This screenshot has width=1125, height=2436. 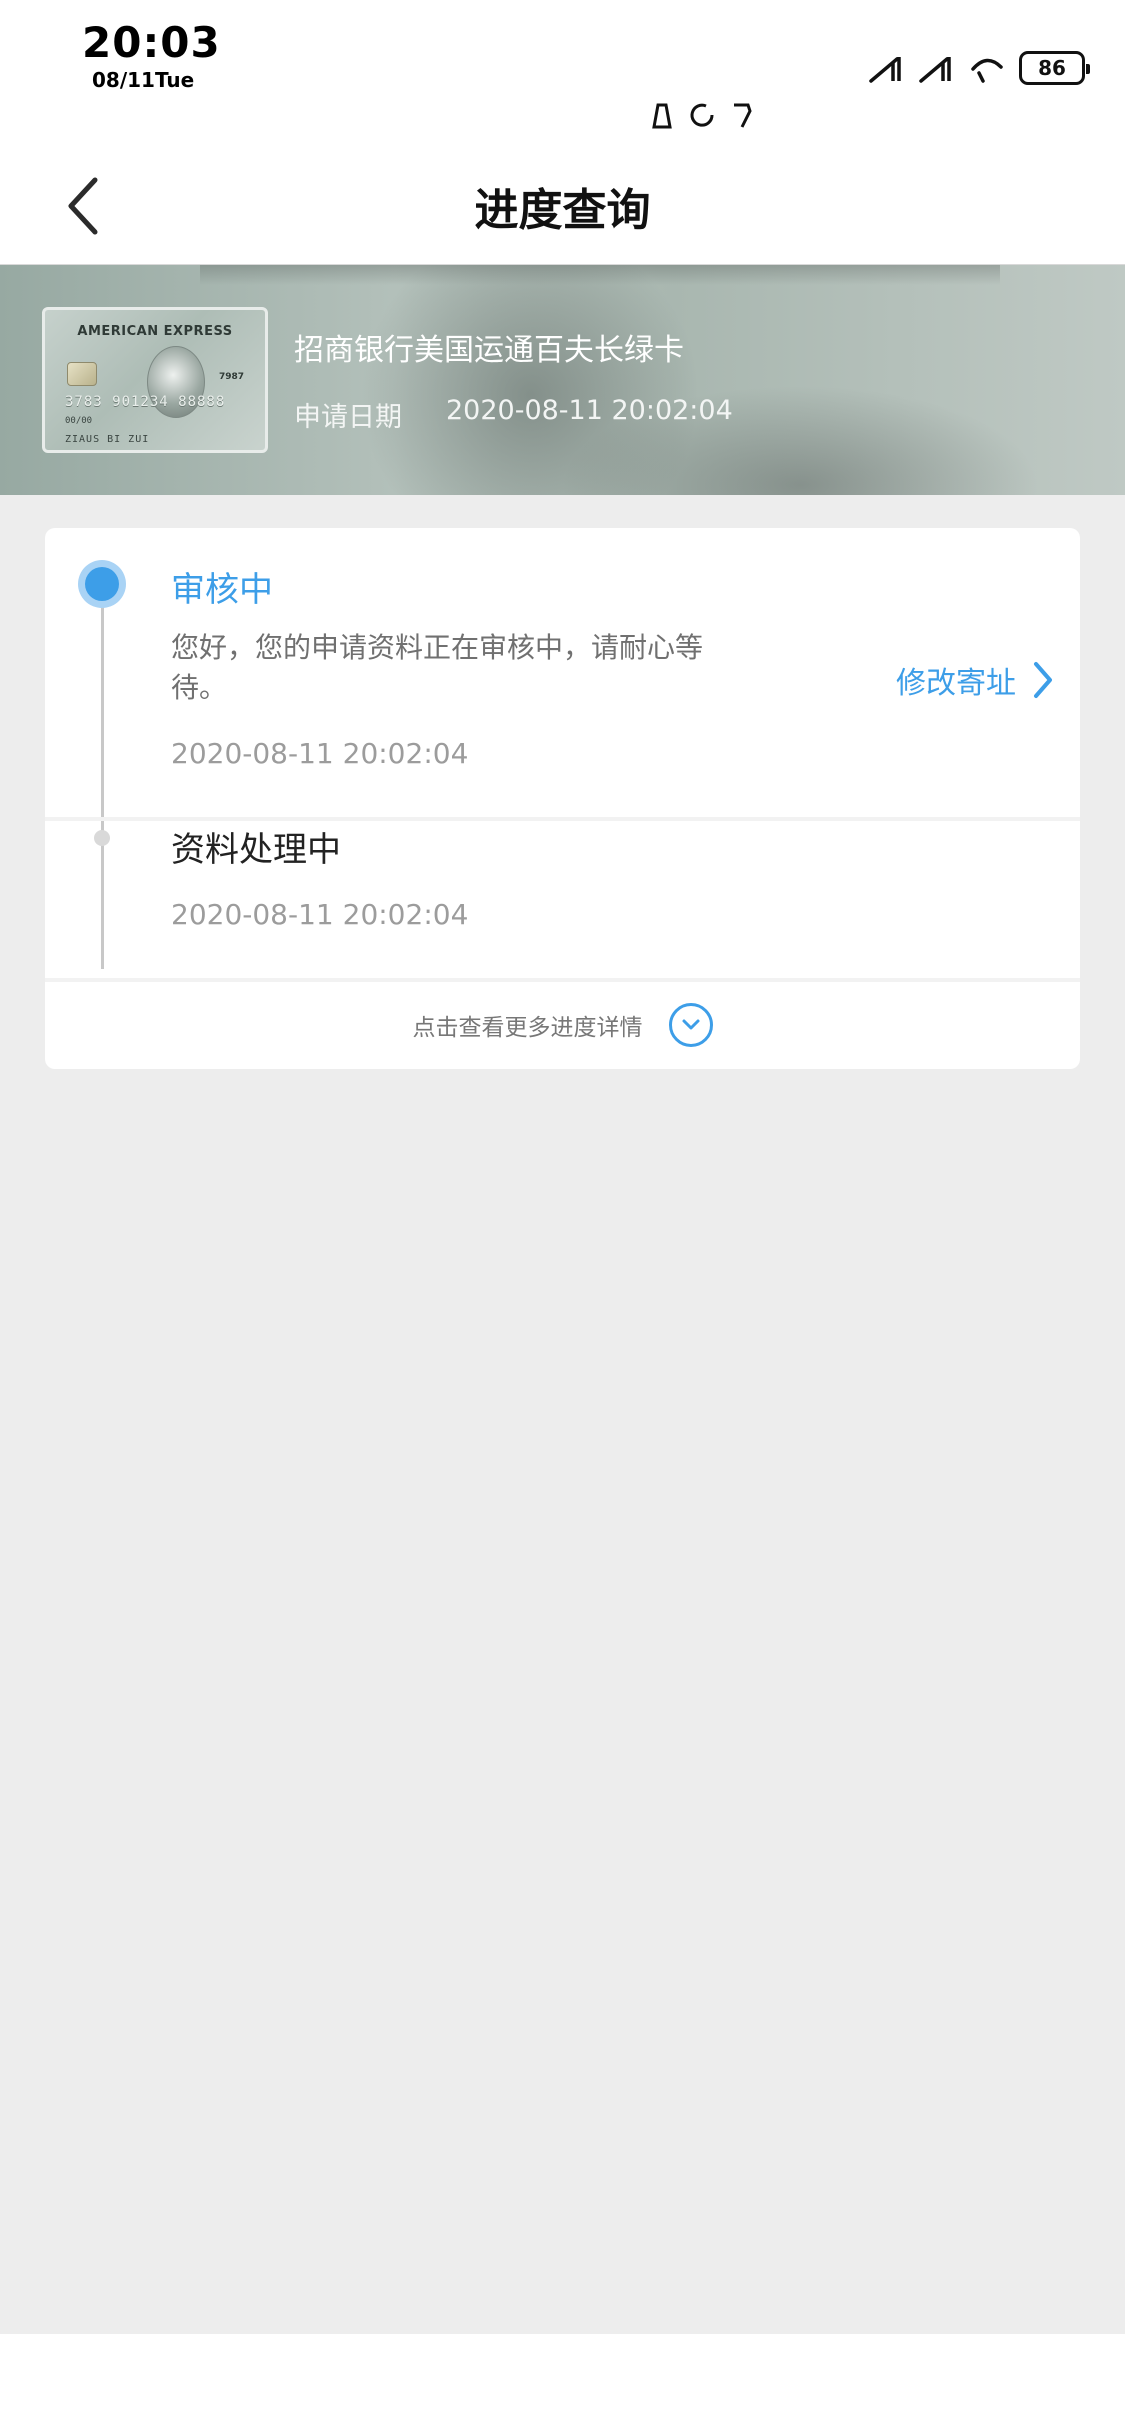 I want to click on step-description: 您好，您的申请资料正在审核中，请耐心等待。, so click(x=437, y=667).